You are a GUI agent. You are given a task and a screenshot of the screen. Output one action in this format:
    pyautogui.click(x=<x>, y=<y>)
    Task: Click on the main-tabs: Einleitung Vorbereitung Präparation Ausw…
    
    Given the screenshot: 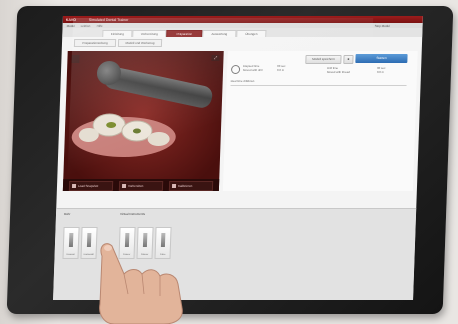 What is the action you would take?
    pyautogui.click(x=242, y=32)
    